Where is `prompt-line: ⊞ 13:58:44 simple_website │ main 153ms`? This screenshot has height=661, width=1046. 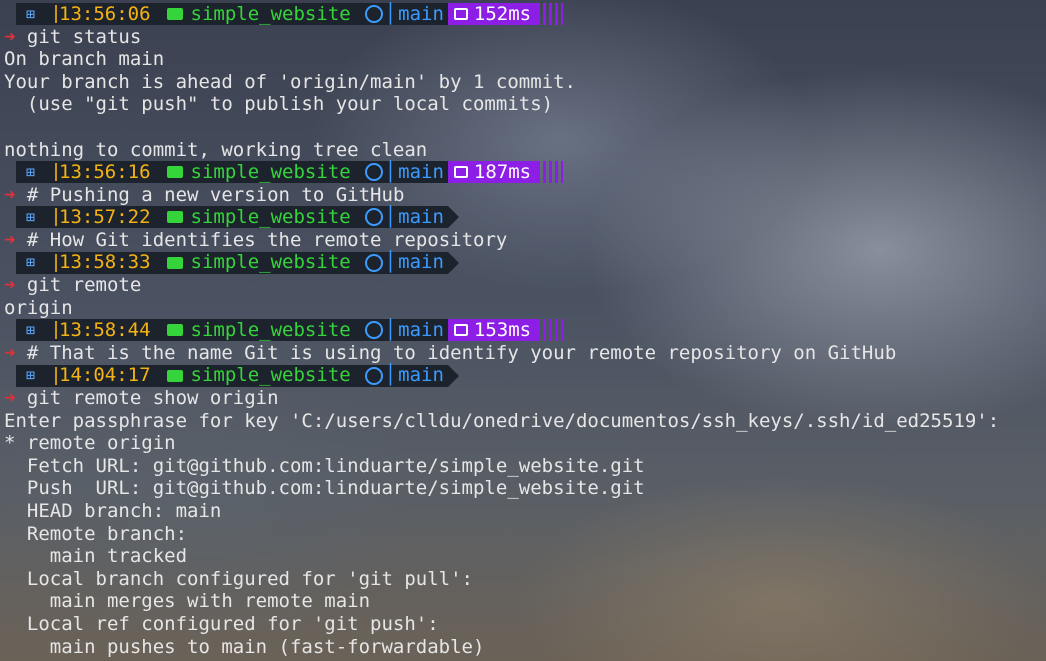 prompt-line: ⊞ 13:58:44 simple_website │ main 153ms is located at coordinates (523, 330).